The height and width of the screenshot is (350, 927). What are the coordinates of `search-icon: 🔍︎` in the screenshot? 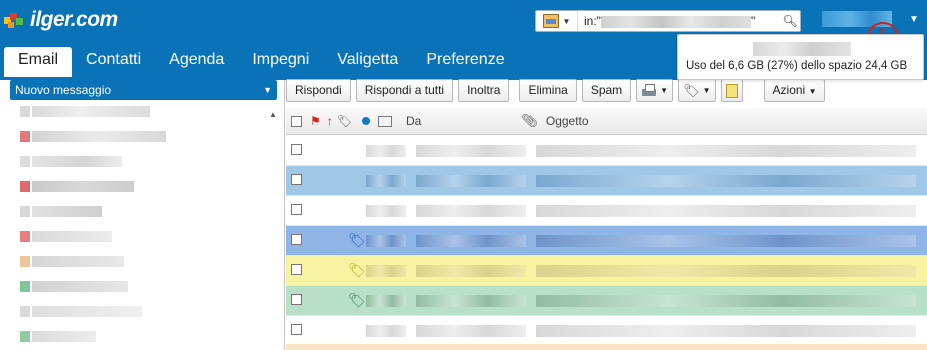 It's located at (790, 21).